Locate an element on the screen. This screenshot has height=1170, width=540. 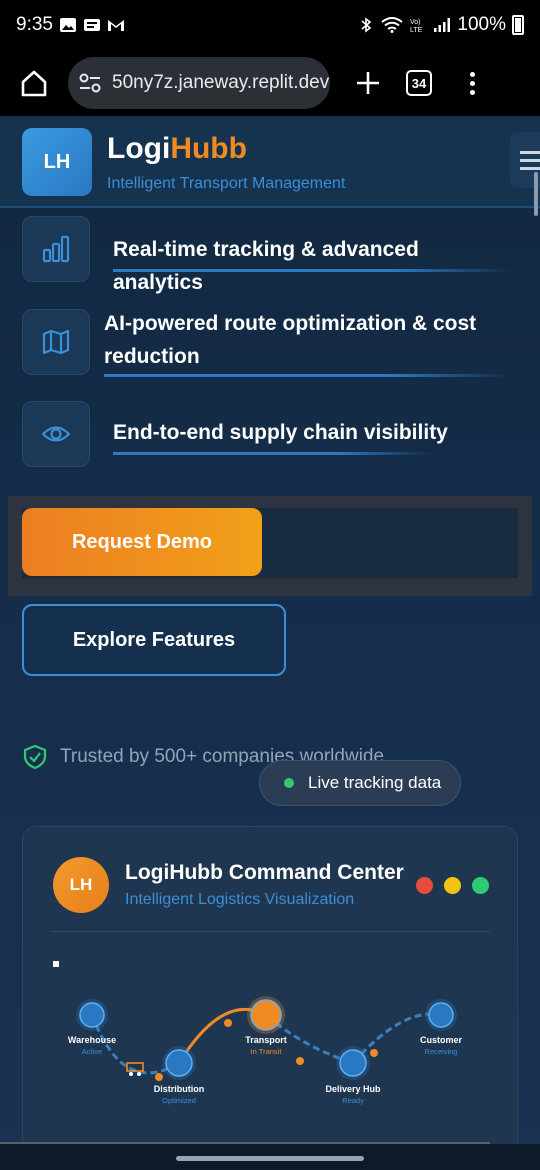
site-settings-icon is located at coordinates (90, 83).